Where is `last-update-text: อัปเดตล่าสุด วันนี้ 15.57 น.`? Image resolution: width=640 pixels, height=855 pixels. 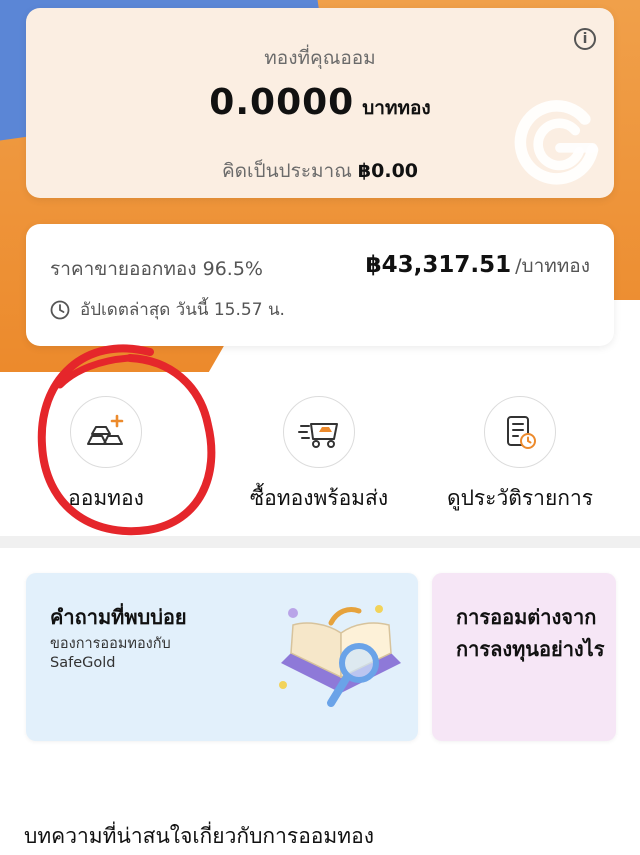 last-update-text: อัปเดตล่าสุด วันนี้ 15.57 น. is located at coordinates (182, 310).